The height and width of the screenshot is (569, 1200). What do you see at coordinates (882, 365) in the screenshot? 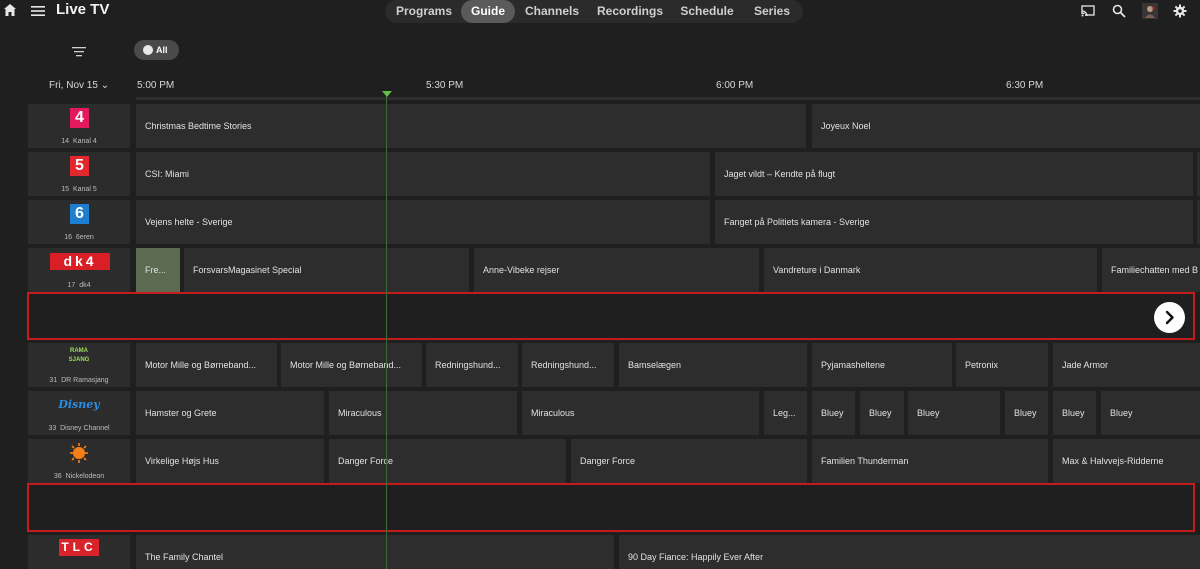
I see `program-cell: Pyjamasheltene` at bounding box center [882, 365].